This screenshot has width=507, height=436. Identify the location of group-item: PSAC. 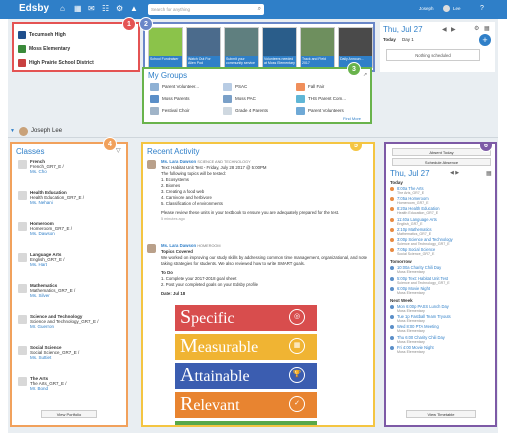
(258, 87).